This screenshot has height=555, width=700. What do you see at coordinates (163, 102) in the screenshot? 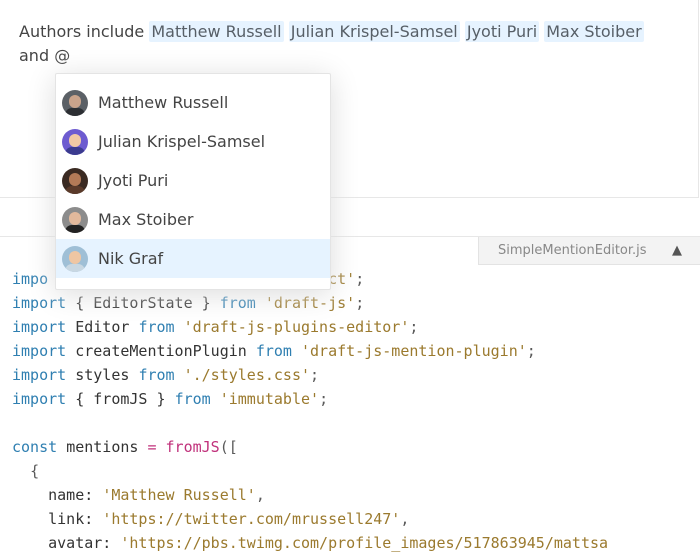
I see `suggestion-label: Matthew Russell` at bounding box center [163, 102].